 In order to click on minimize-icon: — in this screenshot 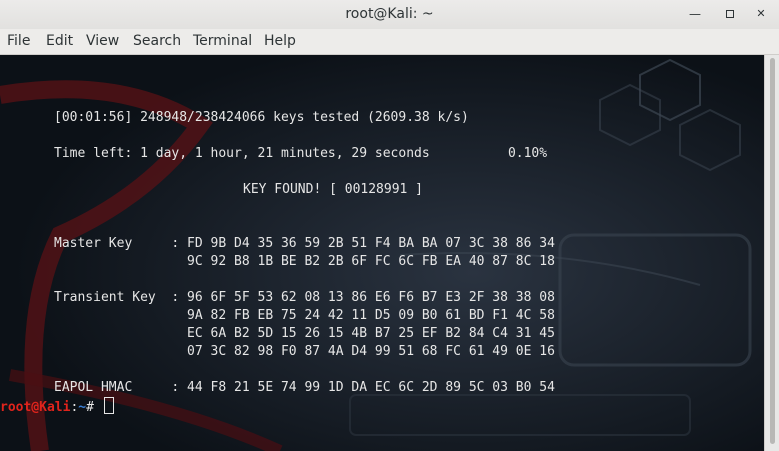, I will do `click(695, 14)`.